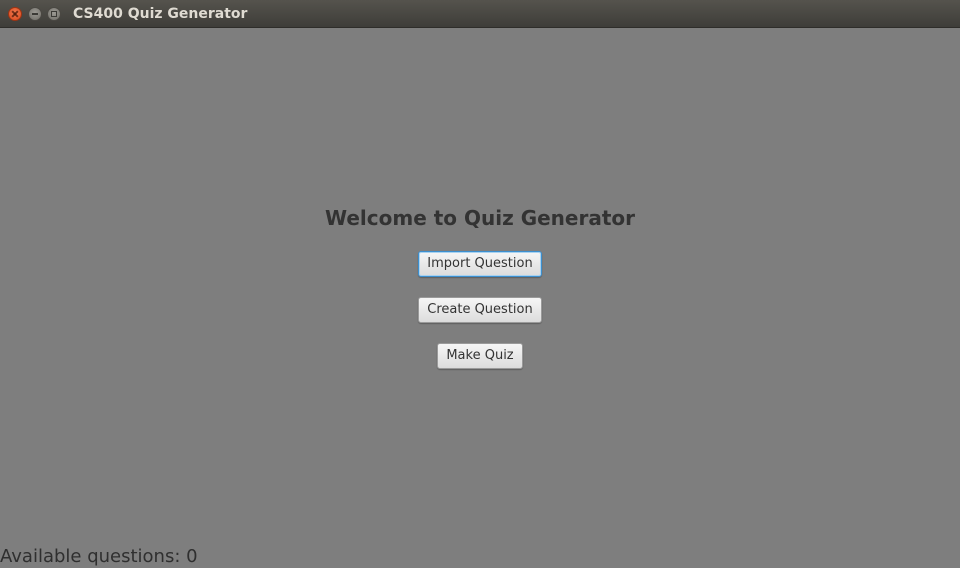 The width and height of the screenshot is (960, 568). I want to click on close-icon, so click(15, 14).